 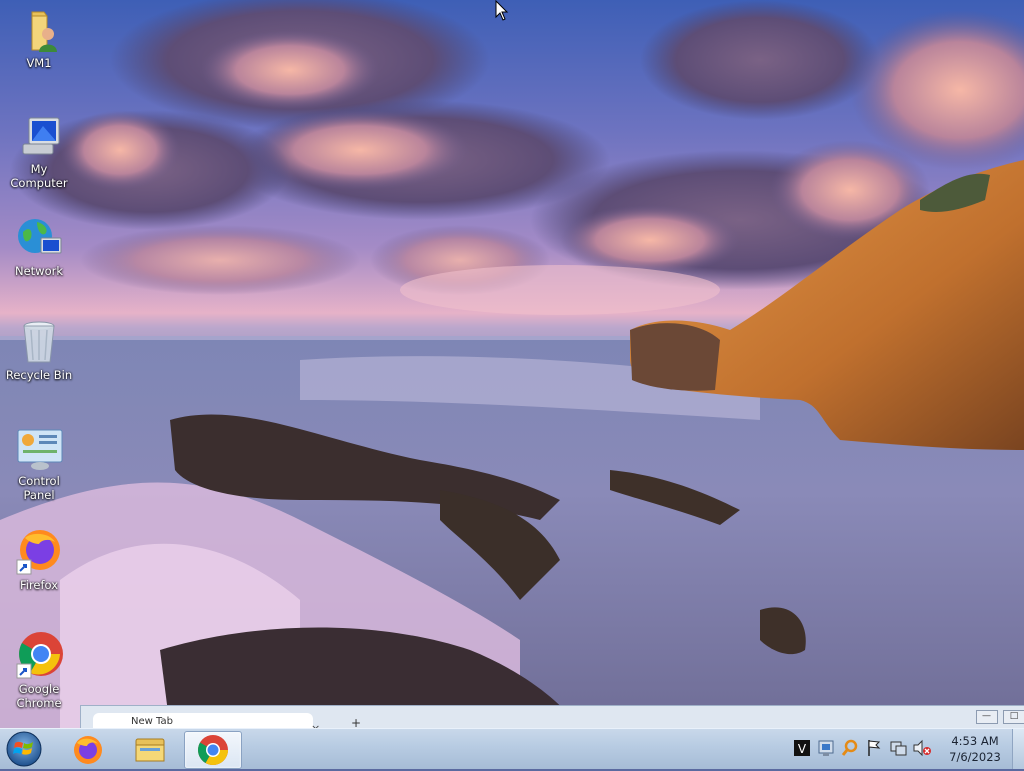 I want to click on desktop-icon-label: Recycle Bin, so click(x=39, y=375).